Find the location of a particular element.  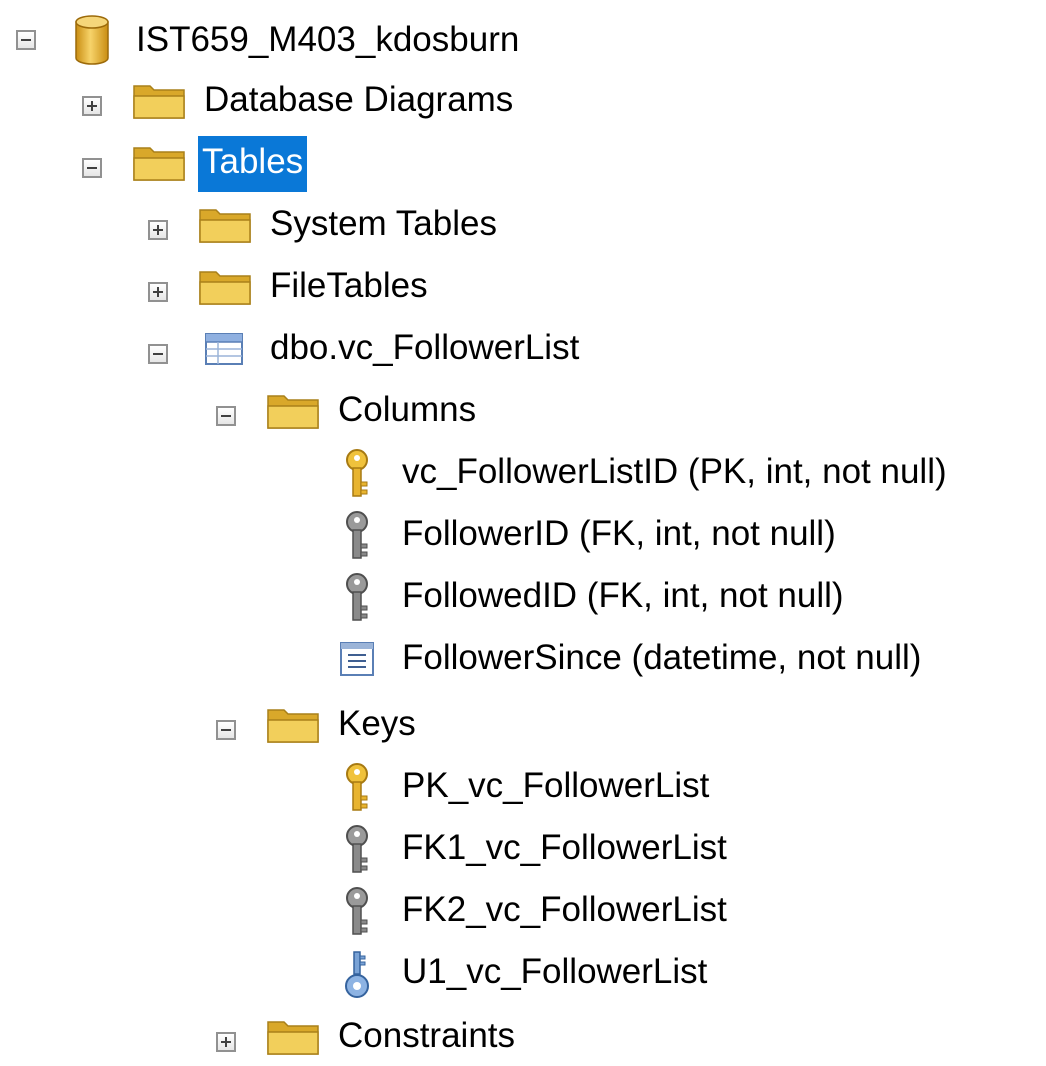

tree-node-column: FollowerSince (datetime, not null) is located at coordinates (523, 660).